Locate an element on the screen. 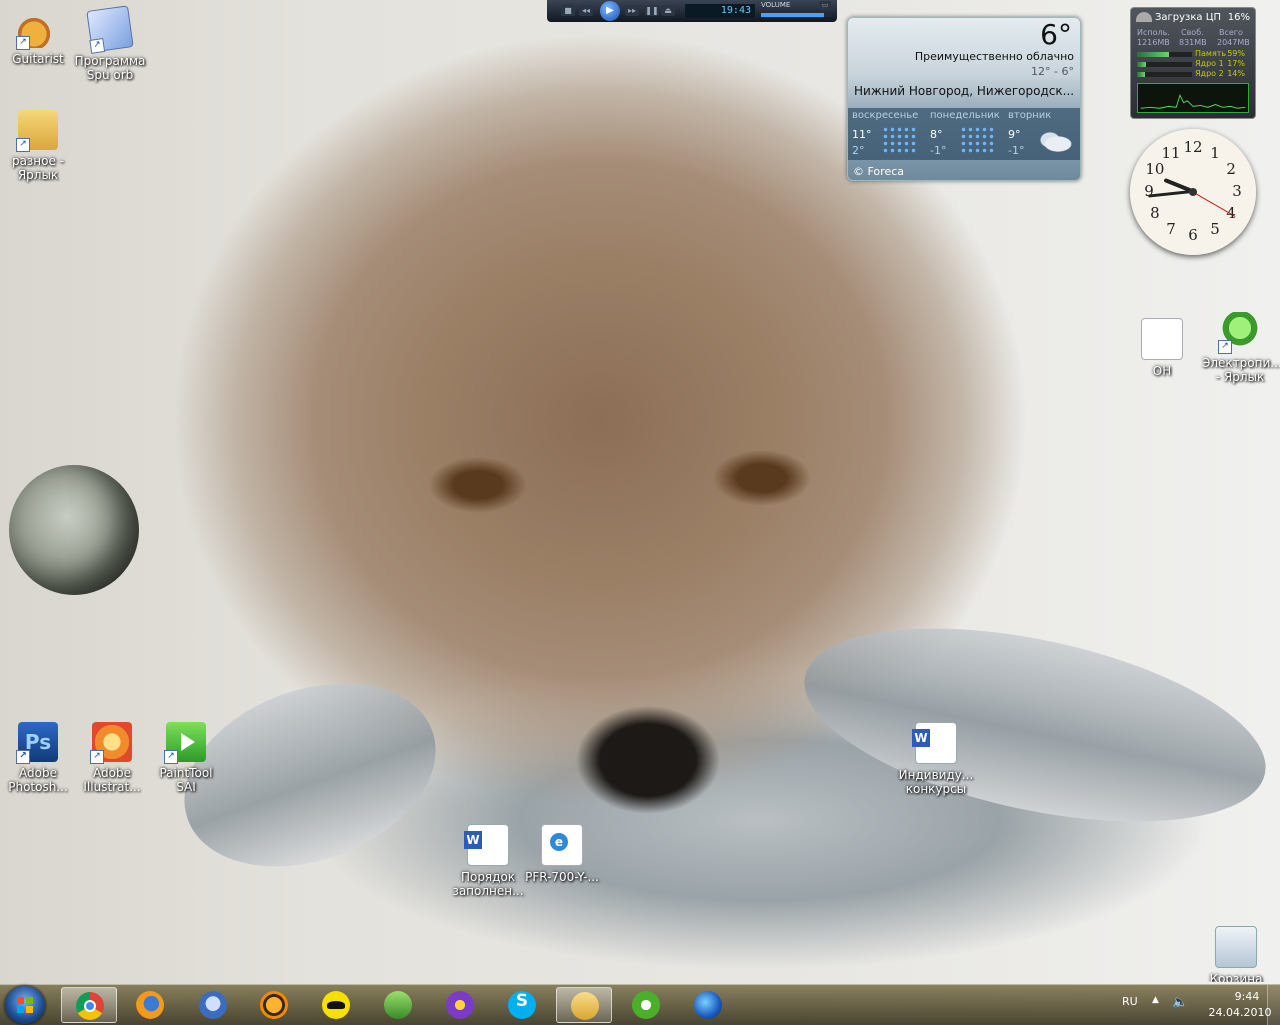  bat-icon is located at coordinates (336, 1005).